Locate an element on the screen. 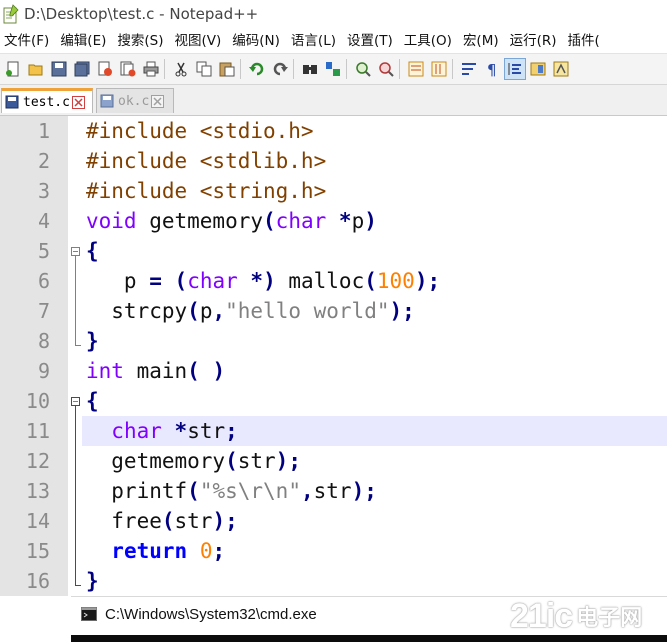 This screenshot has width=667, height=642. open-file-icon is located at coordinates (36, 69).